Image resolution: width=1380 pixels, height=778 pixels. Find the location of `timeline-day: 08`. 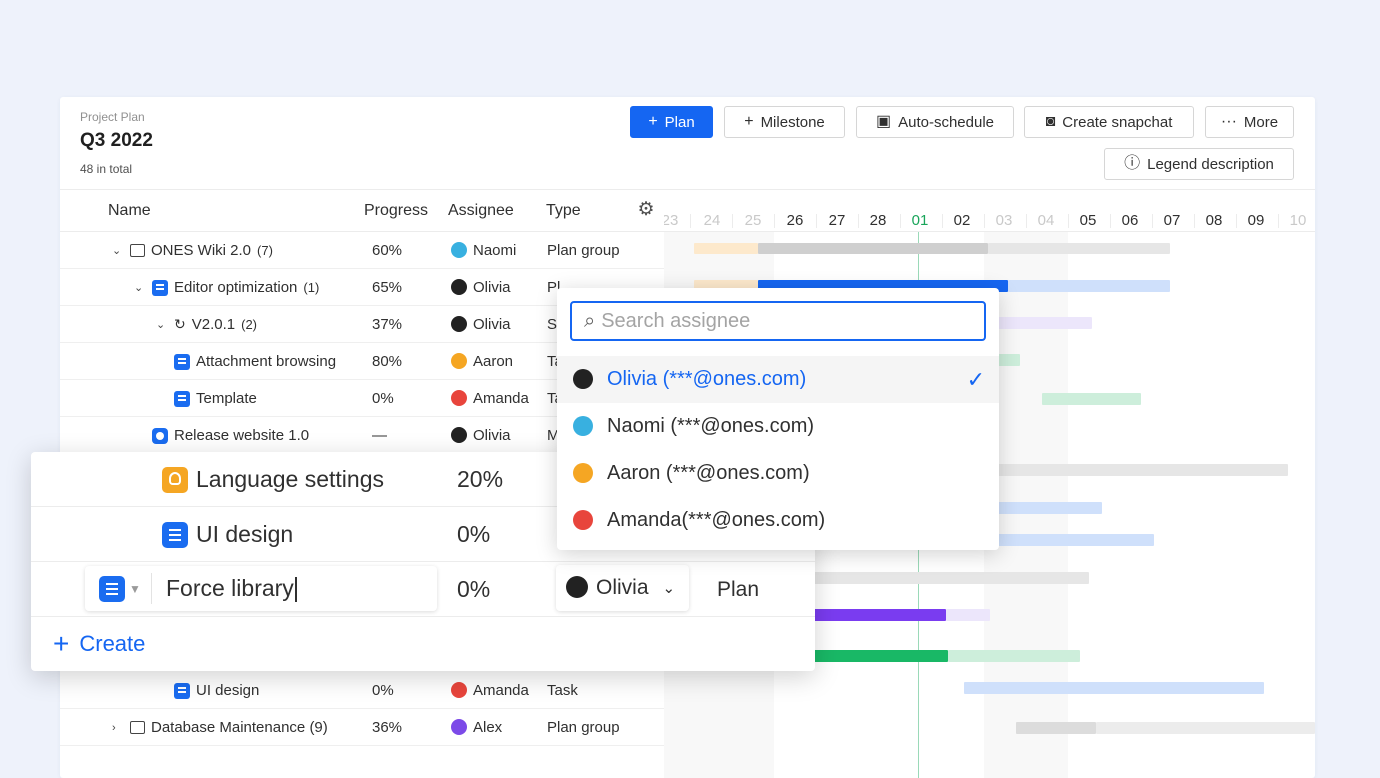

timeline-day: 08 is located at coordinates (1214, 220).